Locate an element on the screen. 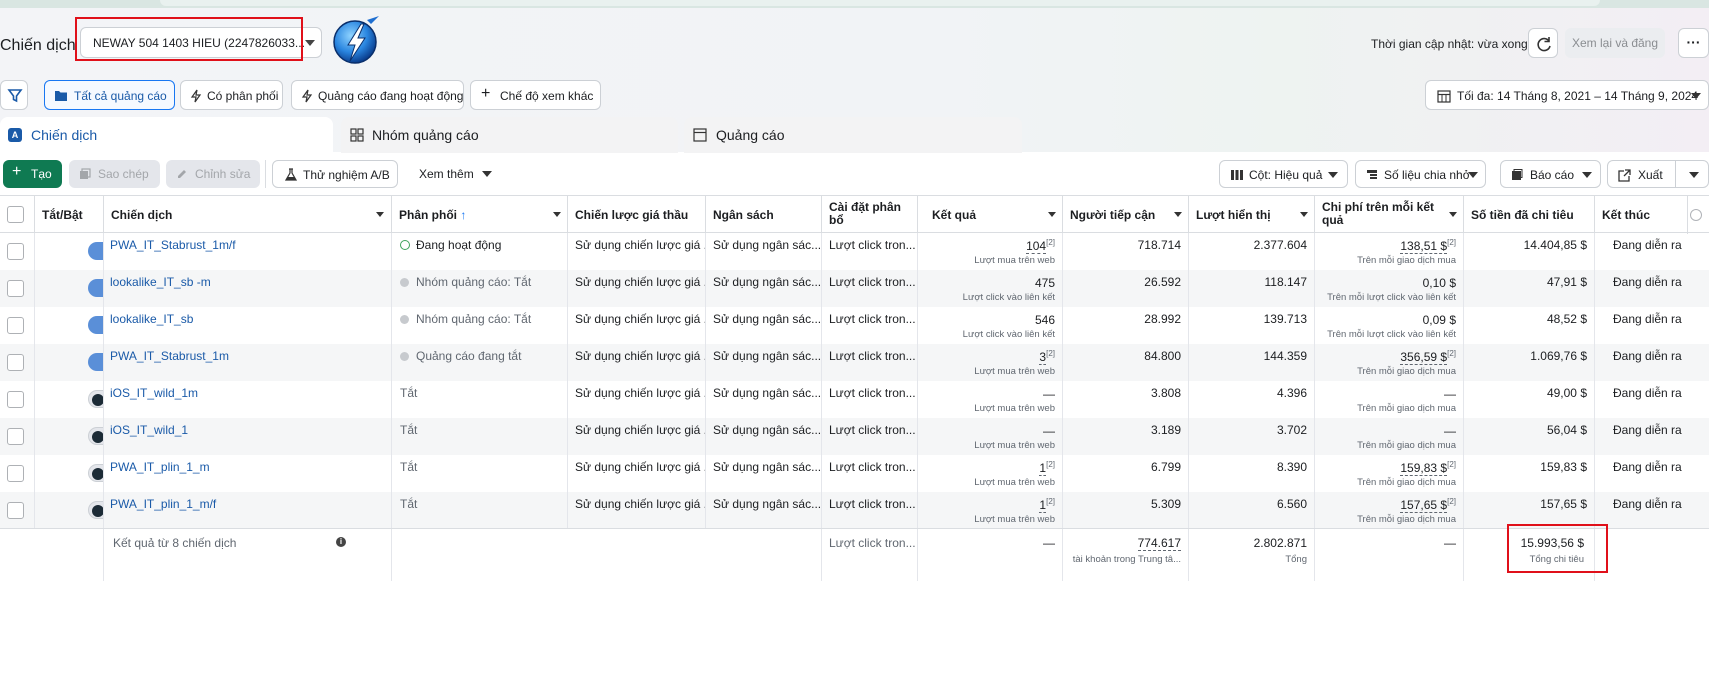  filter-has-delivery: Có phân phối is located at coordinates (231, 95).